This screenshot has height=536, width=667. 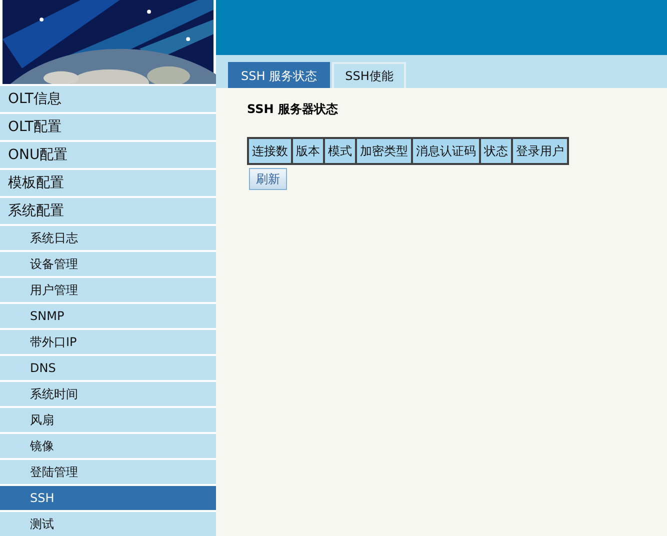 I want to click on menu-item: SNMP, so click(x=108, y=316).